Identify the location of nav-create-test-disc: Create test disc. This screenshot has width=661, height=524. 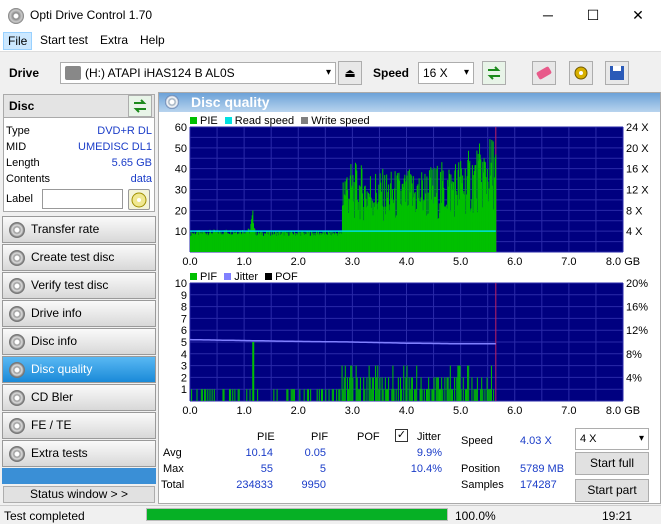
(79, 257).